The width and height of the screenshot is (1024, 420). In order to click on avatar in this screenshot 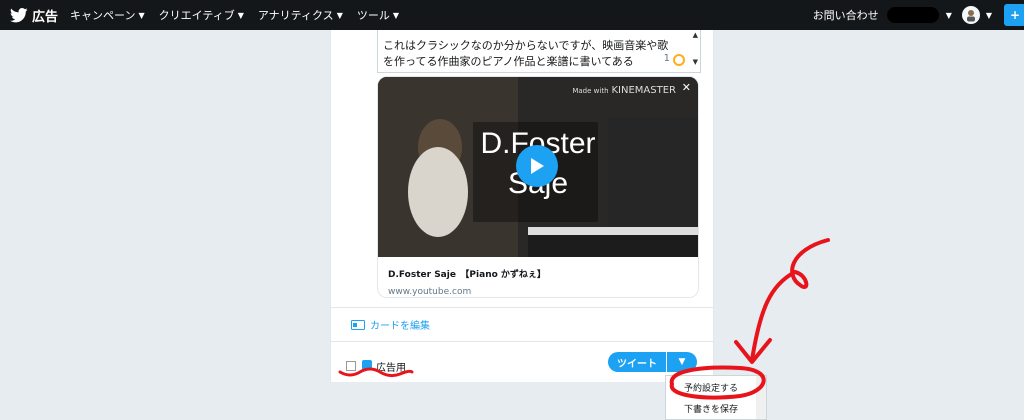, I will do `click(970, 15)`.